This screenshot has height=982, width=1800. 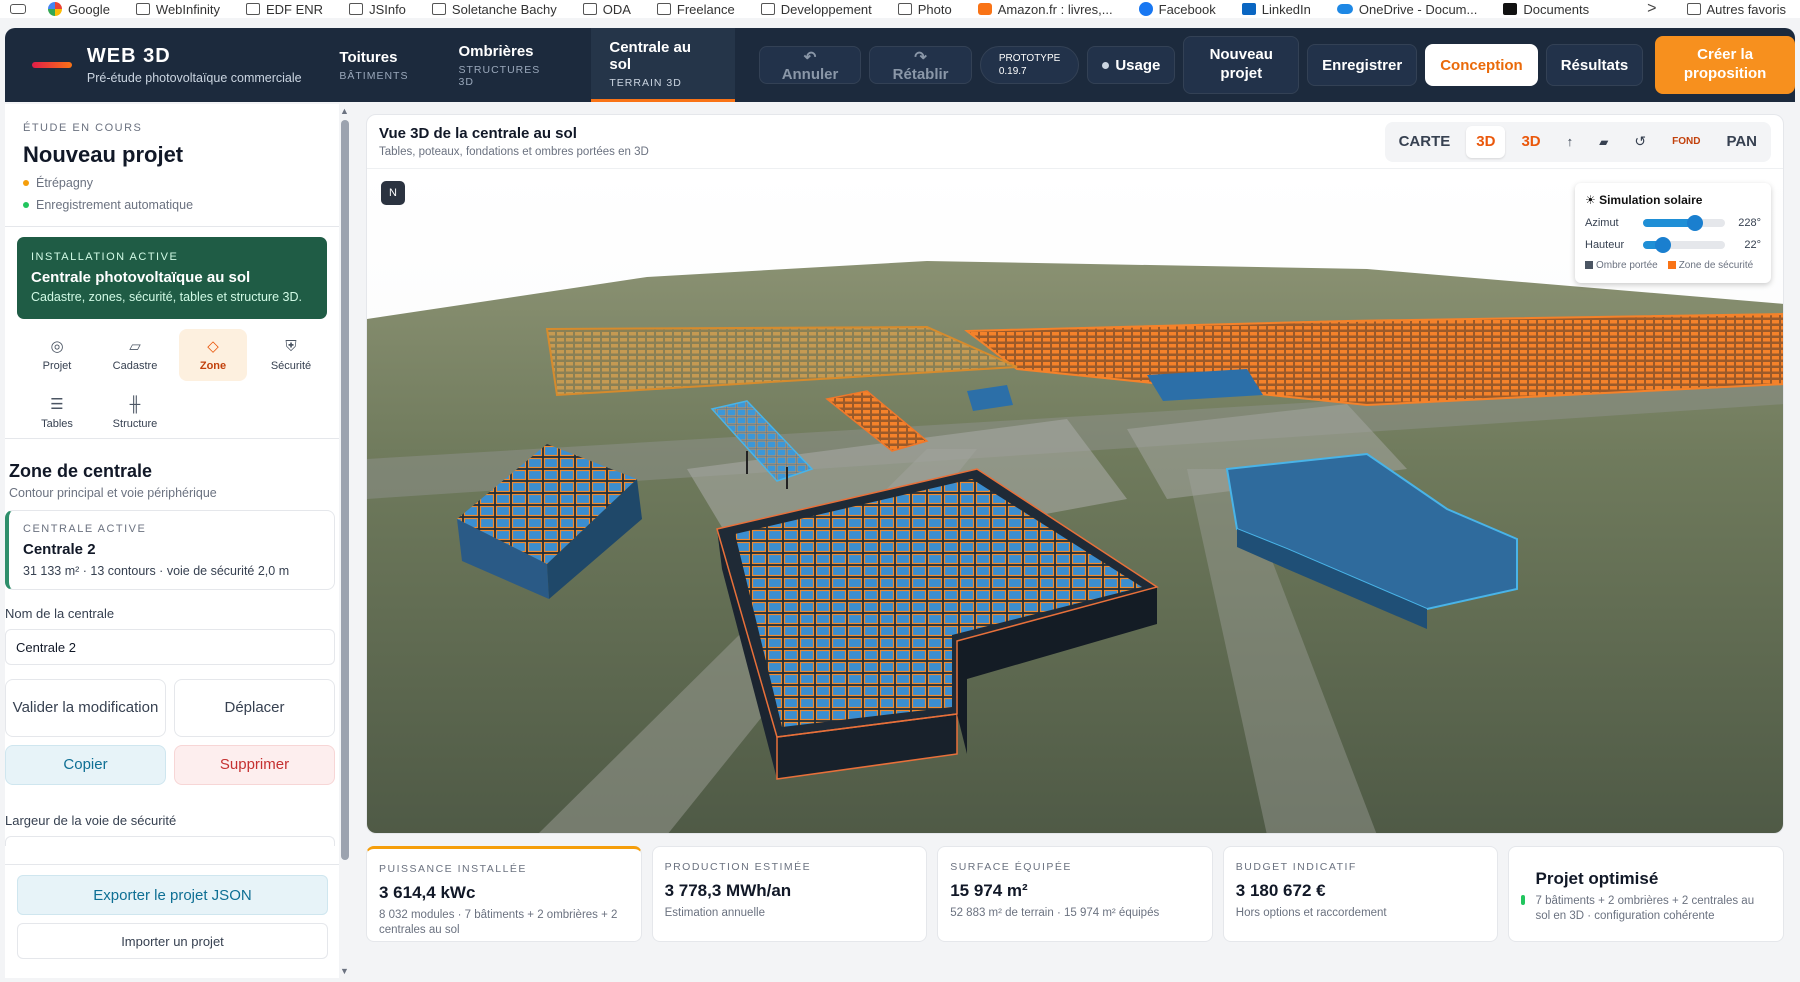 I want to click on bookmark-freelance: Freelance, so click(x=695, y=9).